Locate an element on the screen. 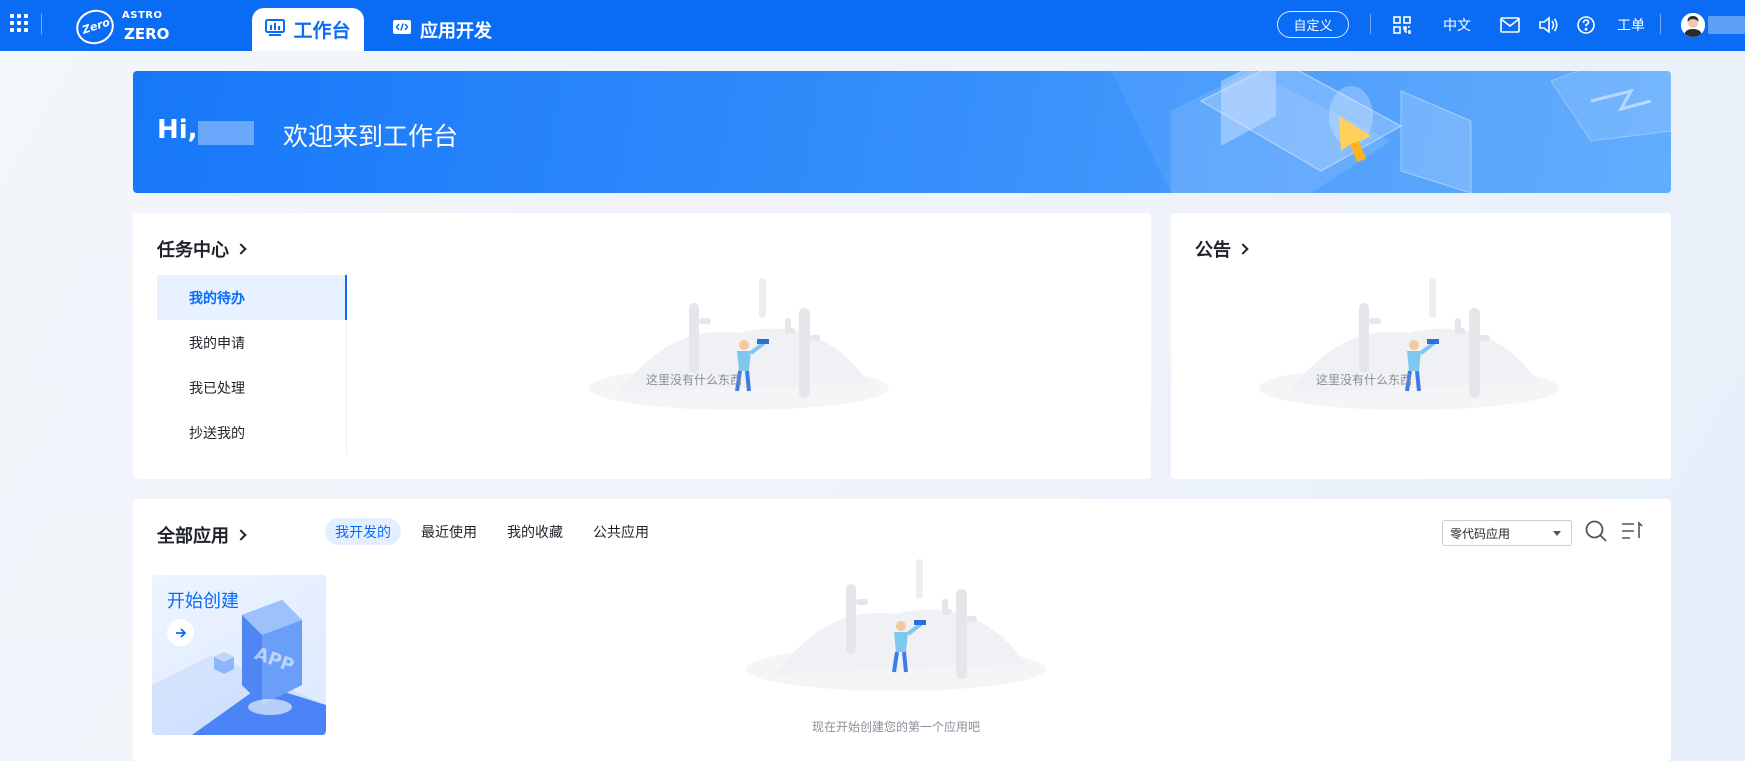  task-nav-item-applications: 我的申请 is located at coordinates (251, 342).